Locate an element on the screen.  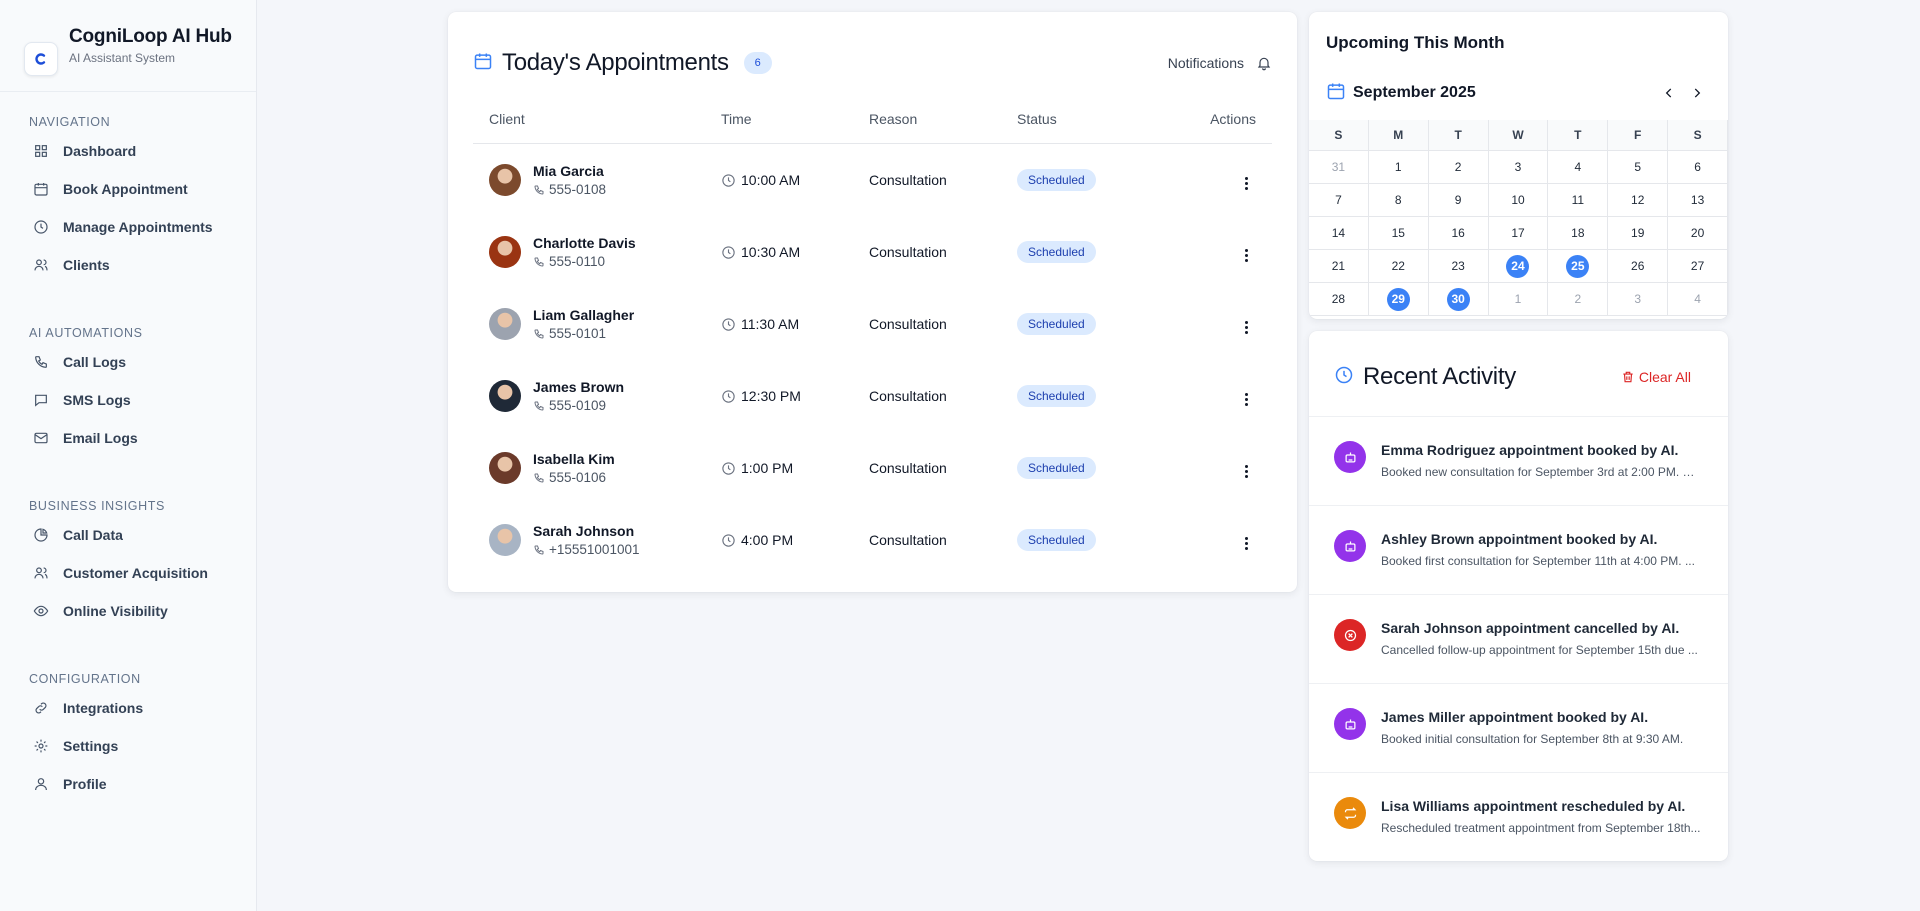
sidebar-item-customer-acquisition: Customer Acquisition is located at coordinates (128, 573).